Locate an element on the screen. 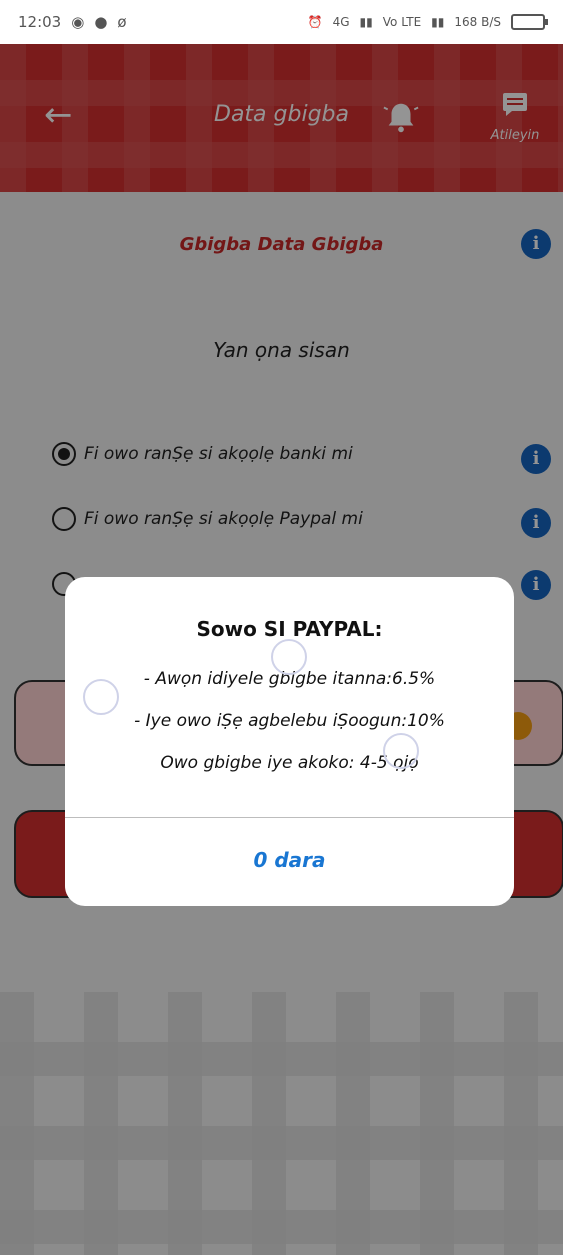  notification-icon: ◉ is located at coordinates (78, 22).